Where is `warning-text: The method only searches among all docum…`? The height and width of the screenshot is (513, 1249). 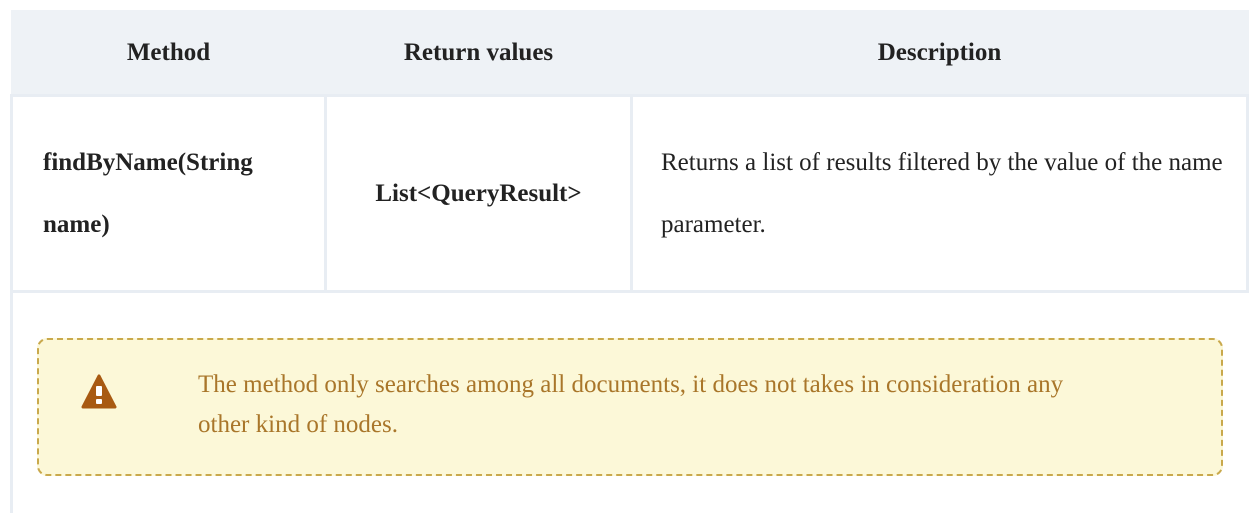 warning-text: The method only searches among all docum… is located at coordinates (631, 404).